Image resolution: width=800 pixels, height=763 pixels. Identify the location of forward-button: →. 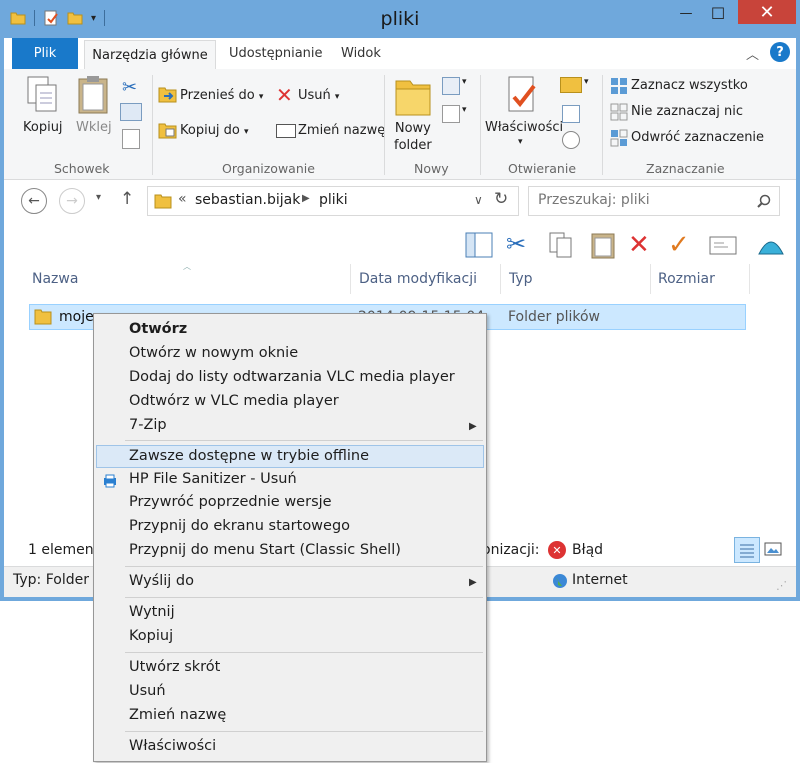
(72, 201).